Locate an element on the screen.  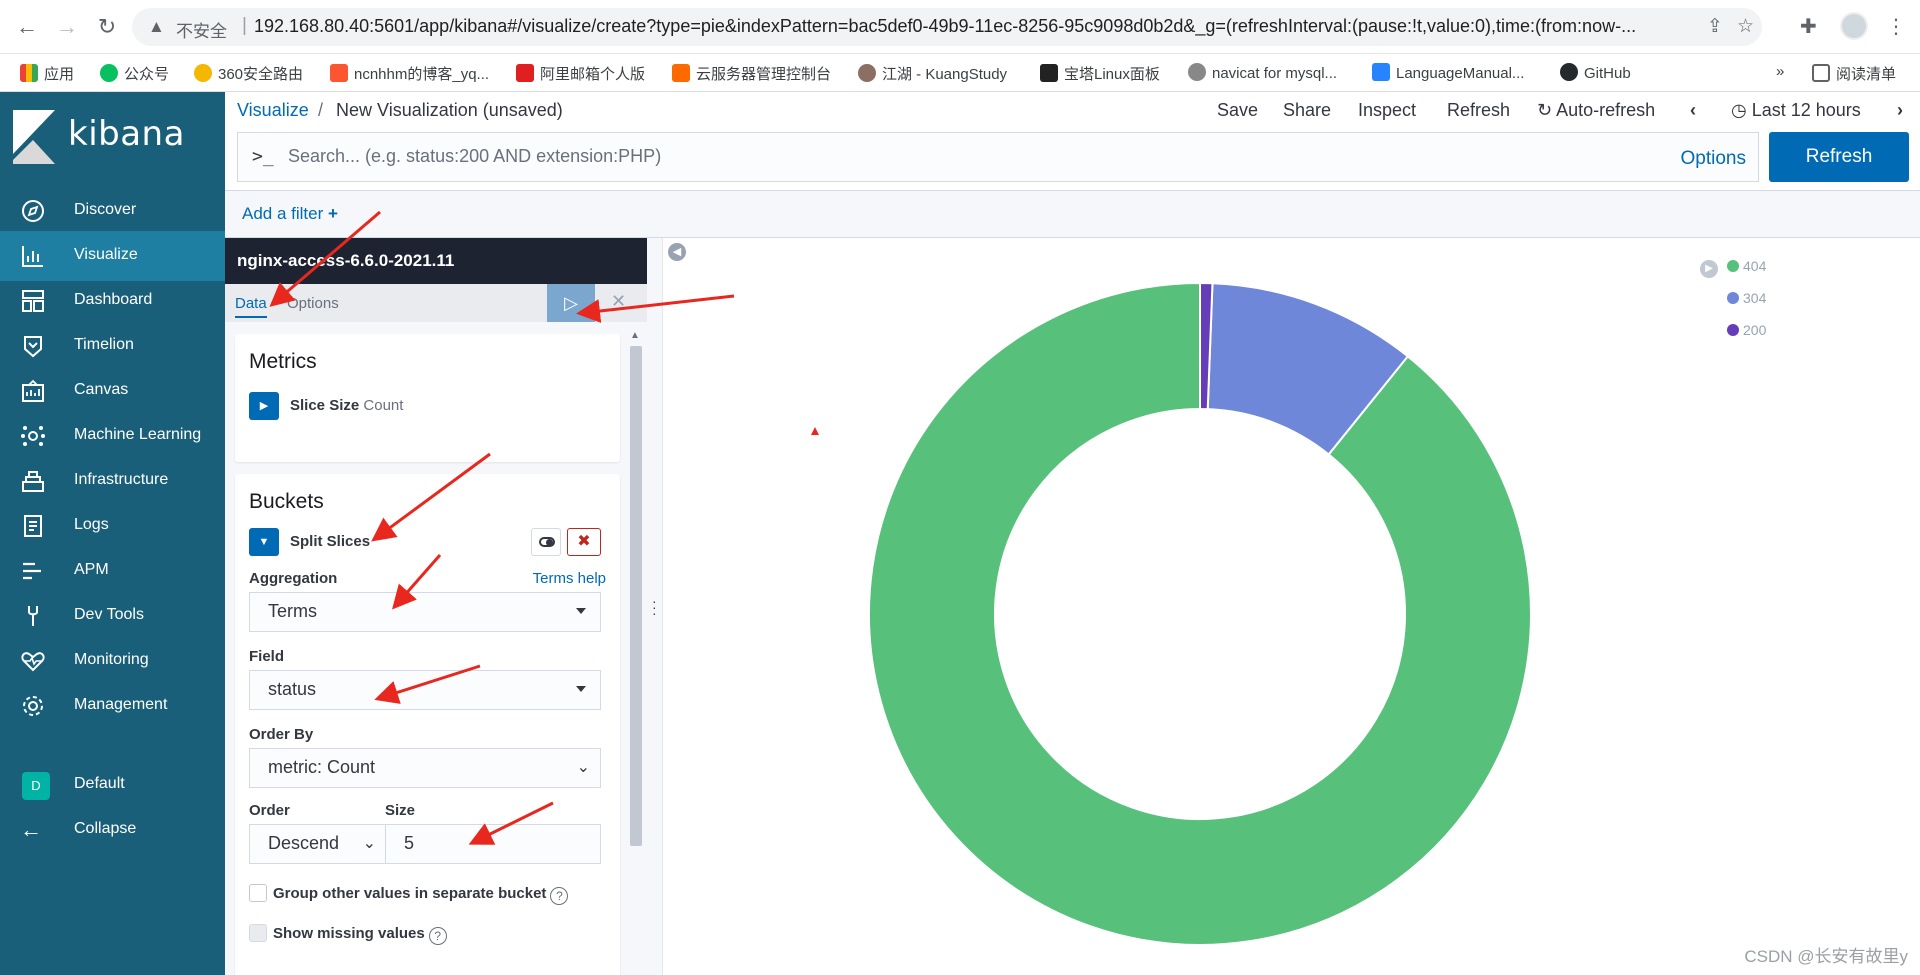
time-picker: ◷ Last 12 hours is located at coordinates (1796, 110).